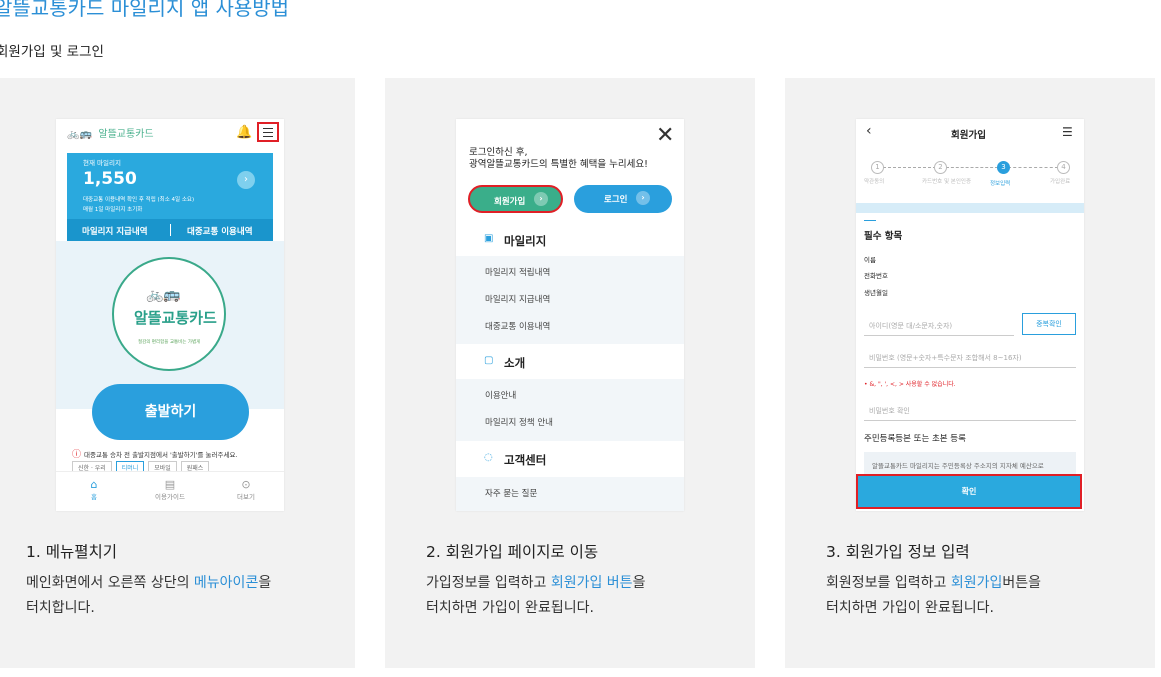 This screenshot has width=1161, height=677. What do you see at coordinates (1049, 324) in the screenshot?
I see `duplicate-check-button: 중복확인` at bounding box center [1049, 324].